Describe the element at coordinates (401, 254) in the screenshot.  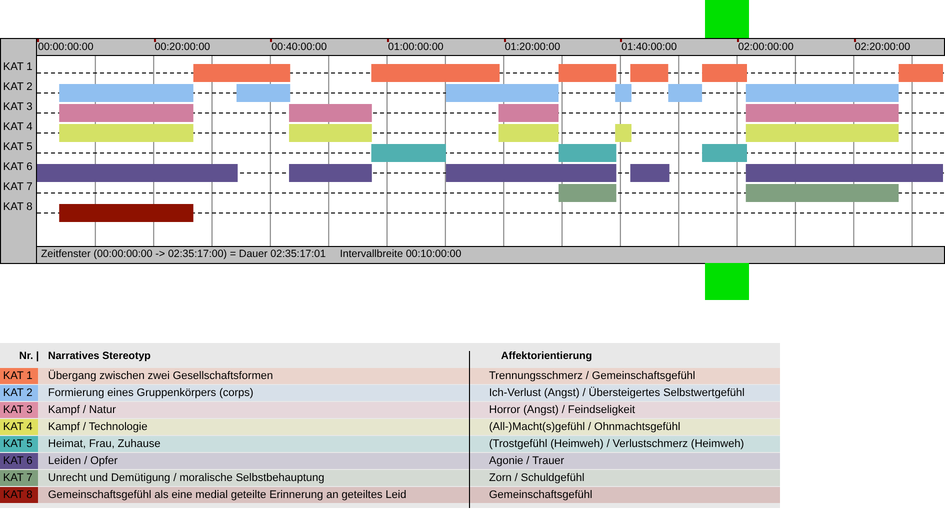
I see `interval-text: Intervallbreite 00:10:00:00` at that location.